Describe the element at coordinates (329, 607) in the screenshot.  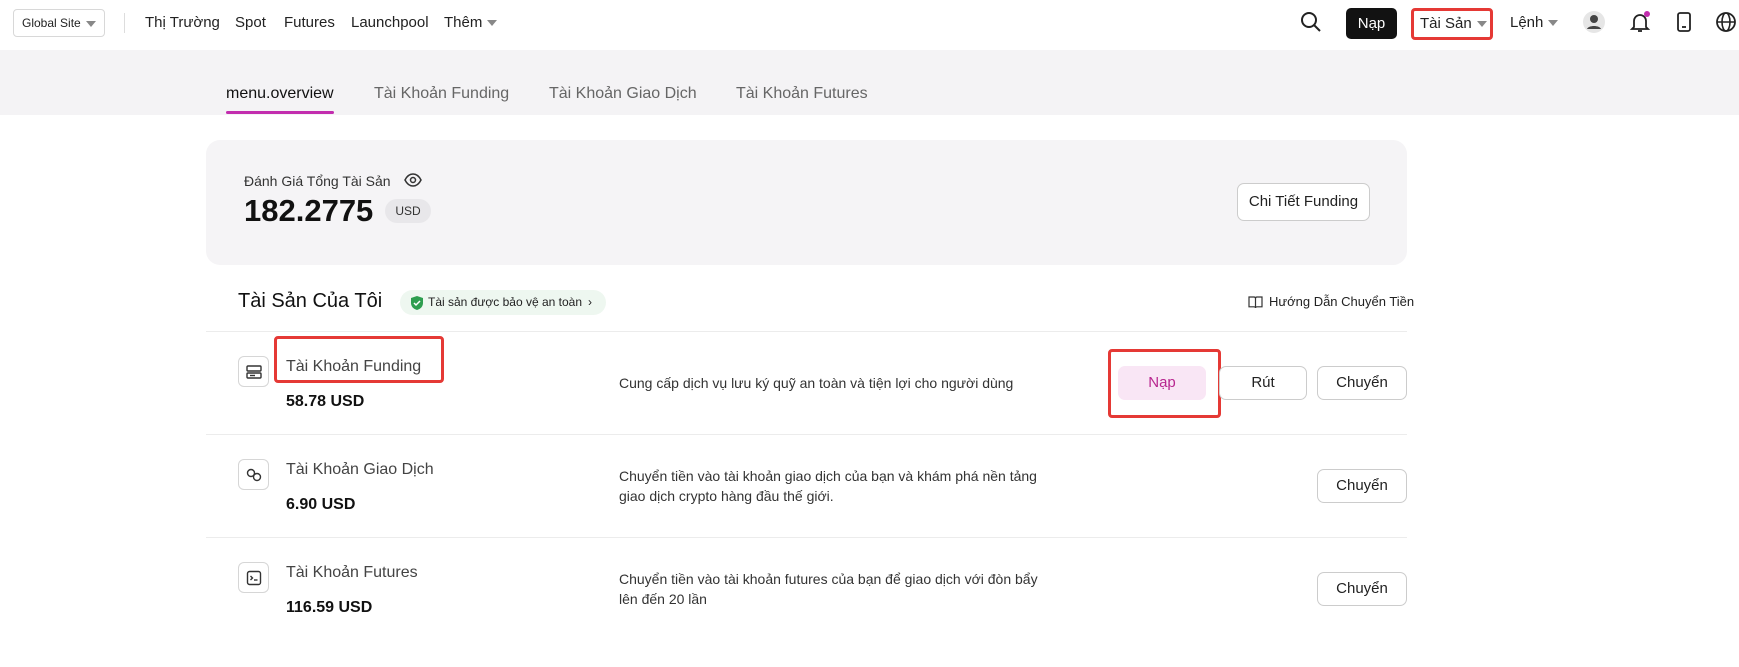
I see `futures-account-value: 116.59 USD` at that location.